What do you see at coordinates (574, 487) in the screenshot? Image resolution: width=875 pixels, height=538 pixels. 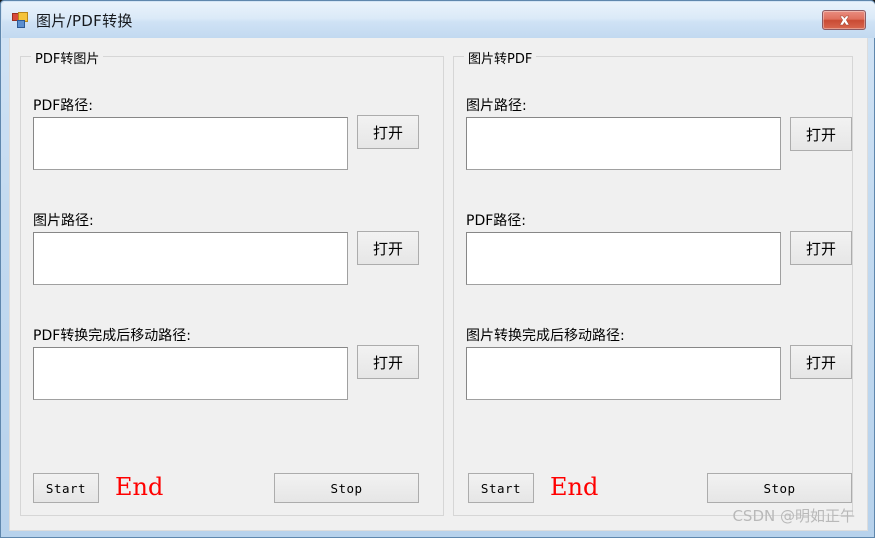 I see `status-label-image-to-pdf: End` at bounding box center [574, 487].